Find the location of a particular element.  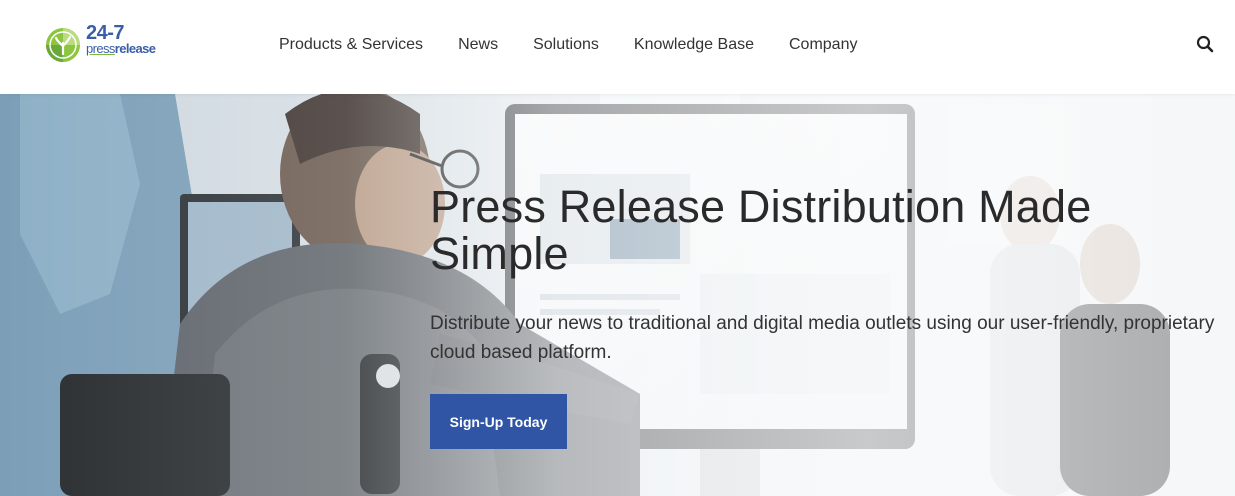

nav-item-company: Company is located at coordinates (823, 45).